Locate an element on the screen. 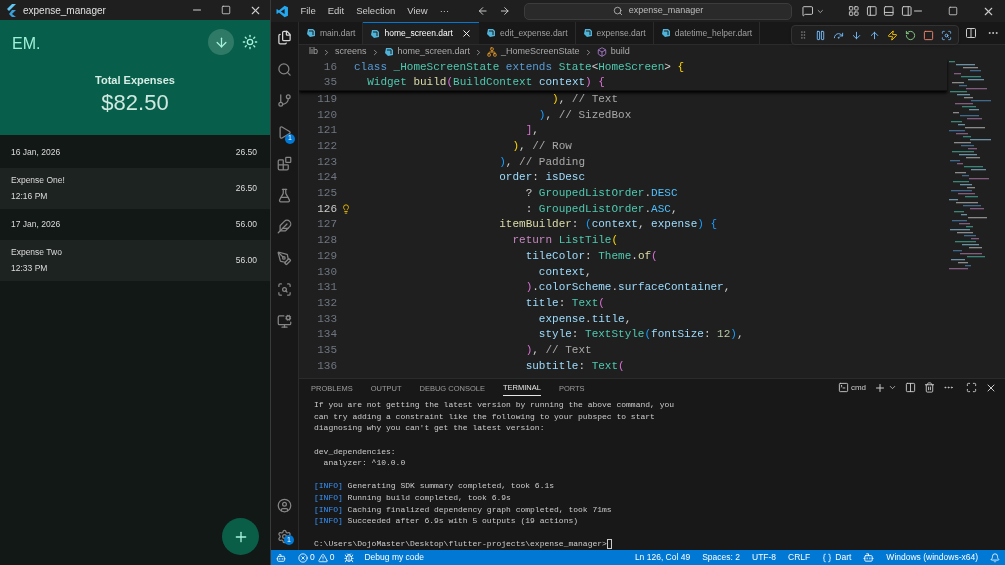 The image size is (1005, 565). monitor-icon is located at coordinates (284, 321).